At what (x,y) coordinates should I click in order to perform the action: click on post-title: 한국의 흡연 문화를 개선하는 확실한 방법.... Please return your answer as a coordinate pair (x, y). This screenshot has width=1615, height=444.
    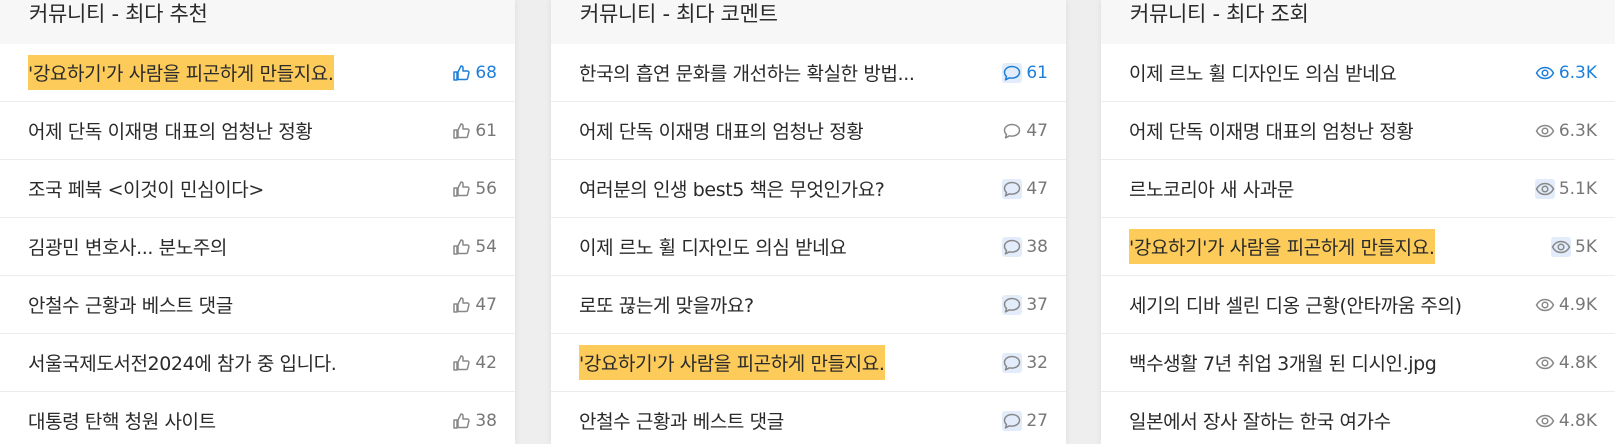
    Looking at the image, I should click on (746, 72).